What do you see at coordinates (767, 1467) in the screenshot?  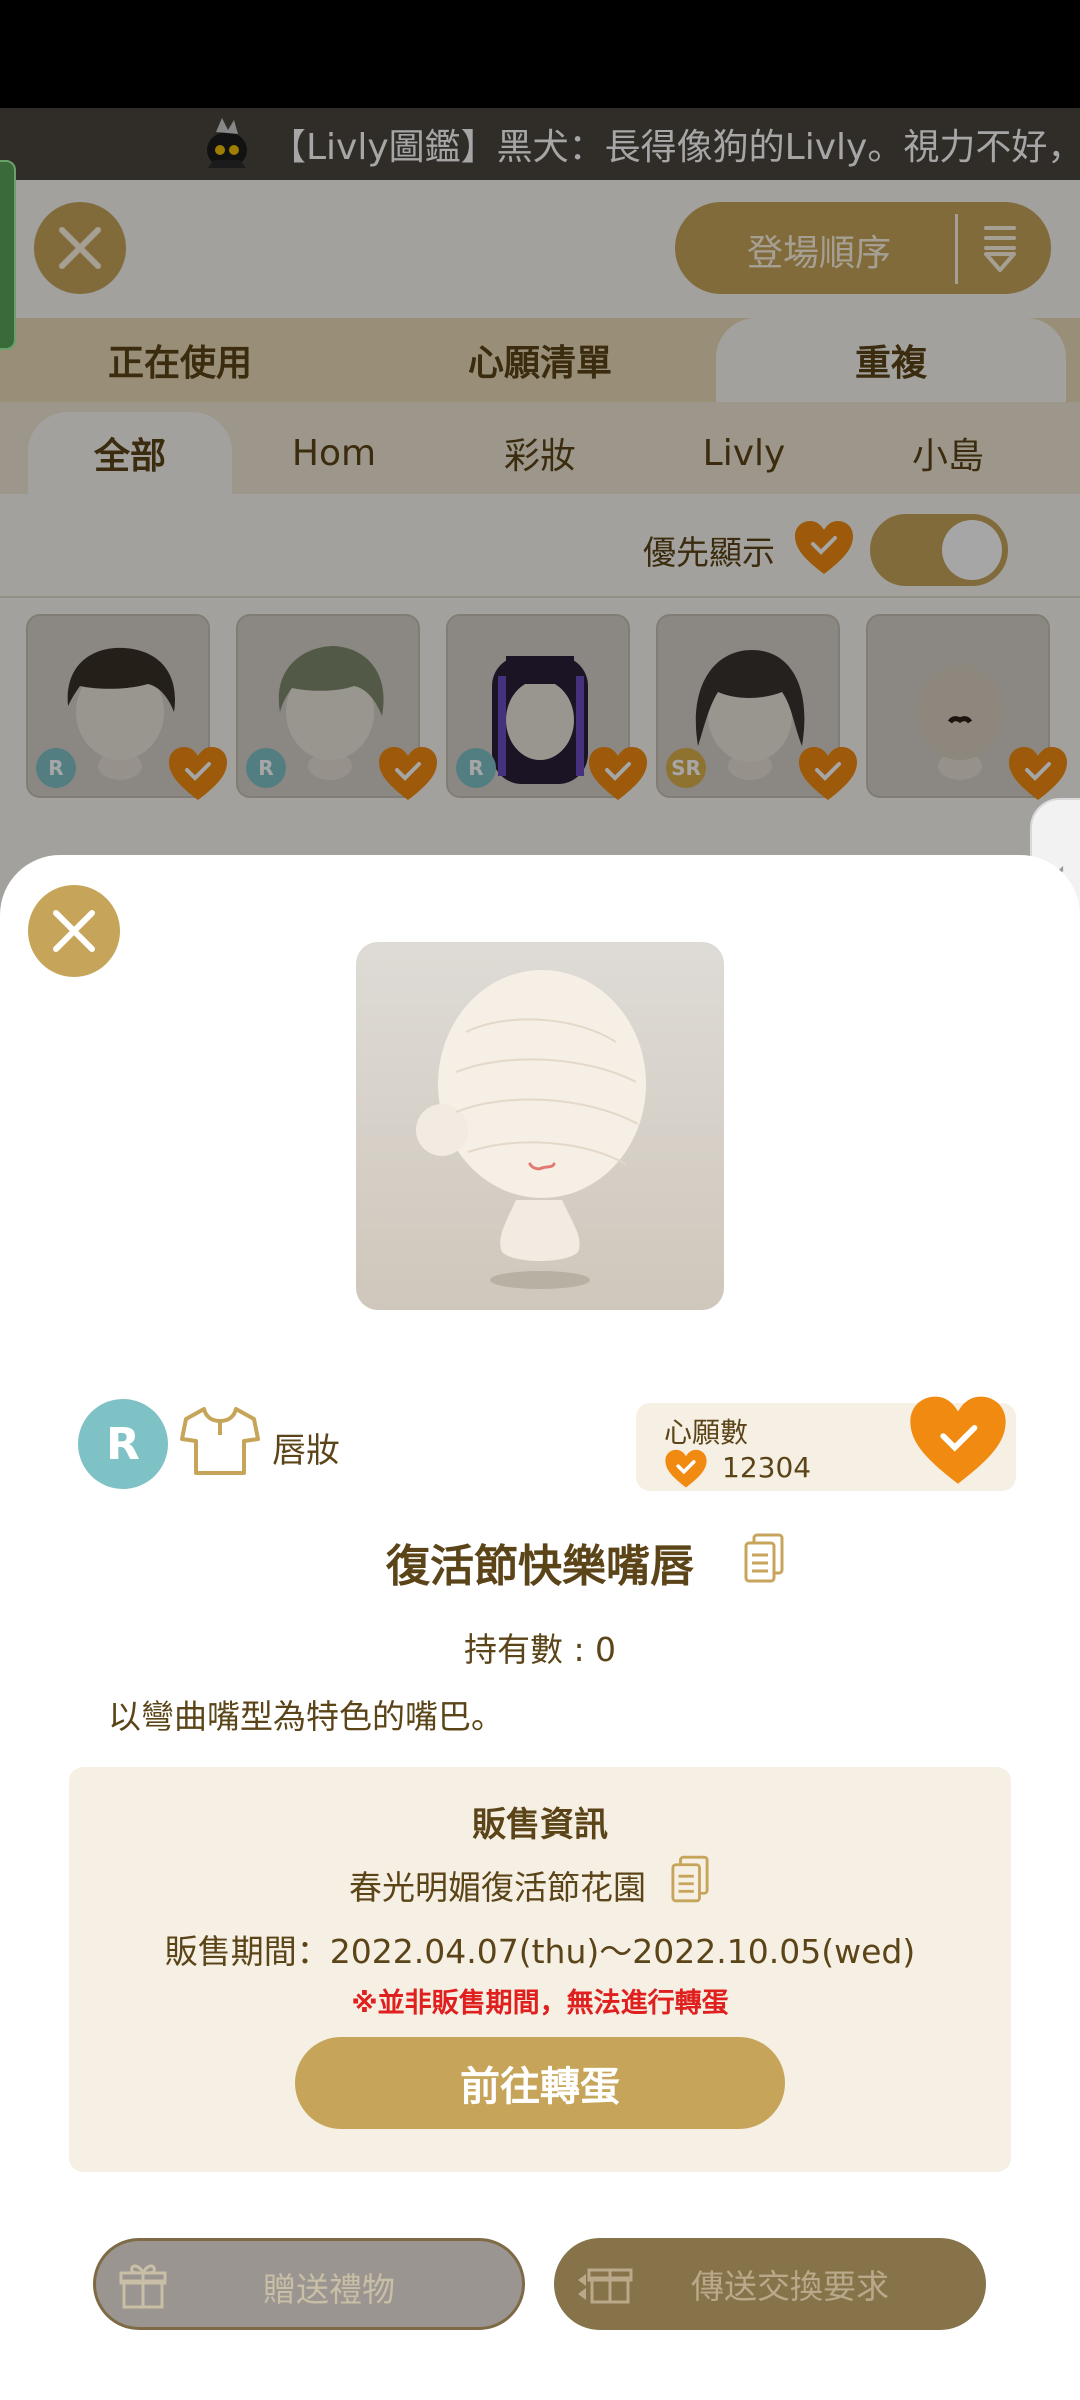 I see `wish-count-value: 12304` at bounding box center [767, 1467].